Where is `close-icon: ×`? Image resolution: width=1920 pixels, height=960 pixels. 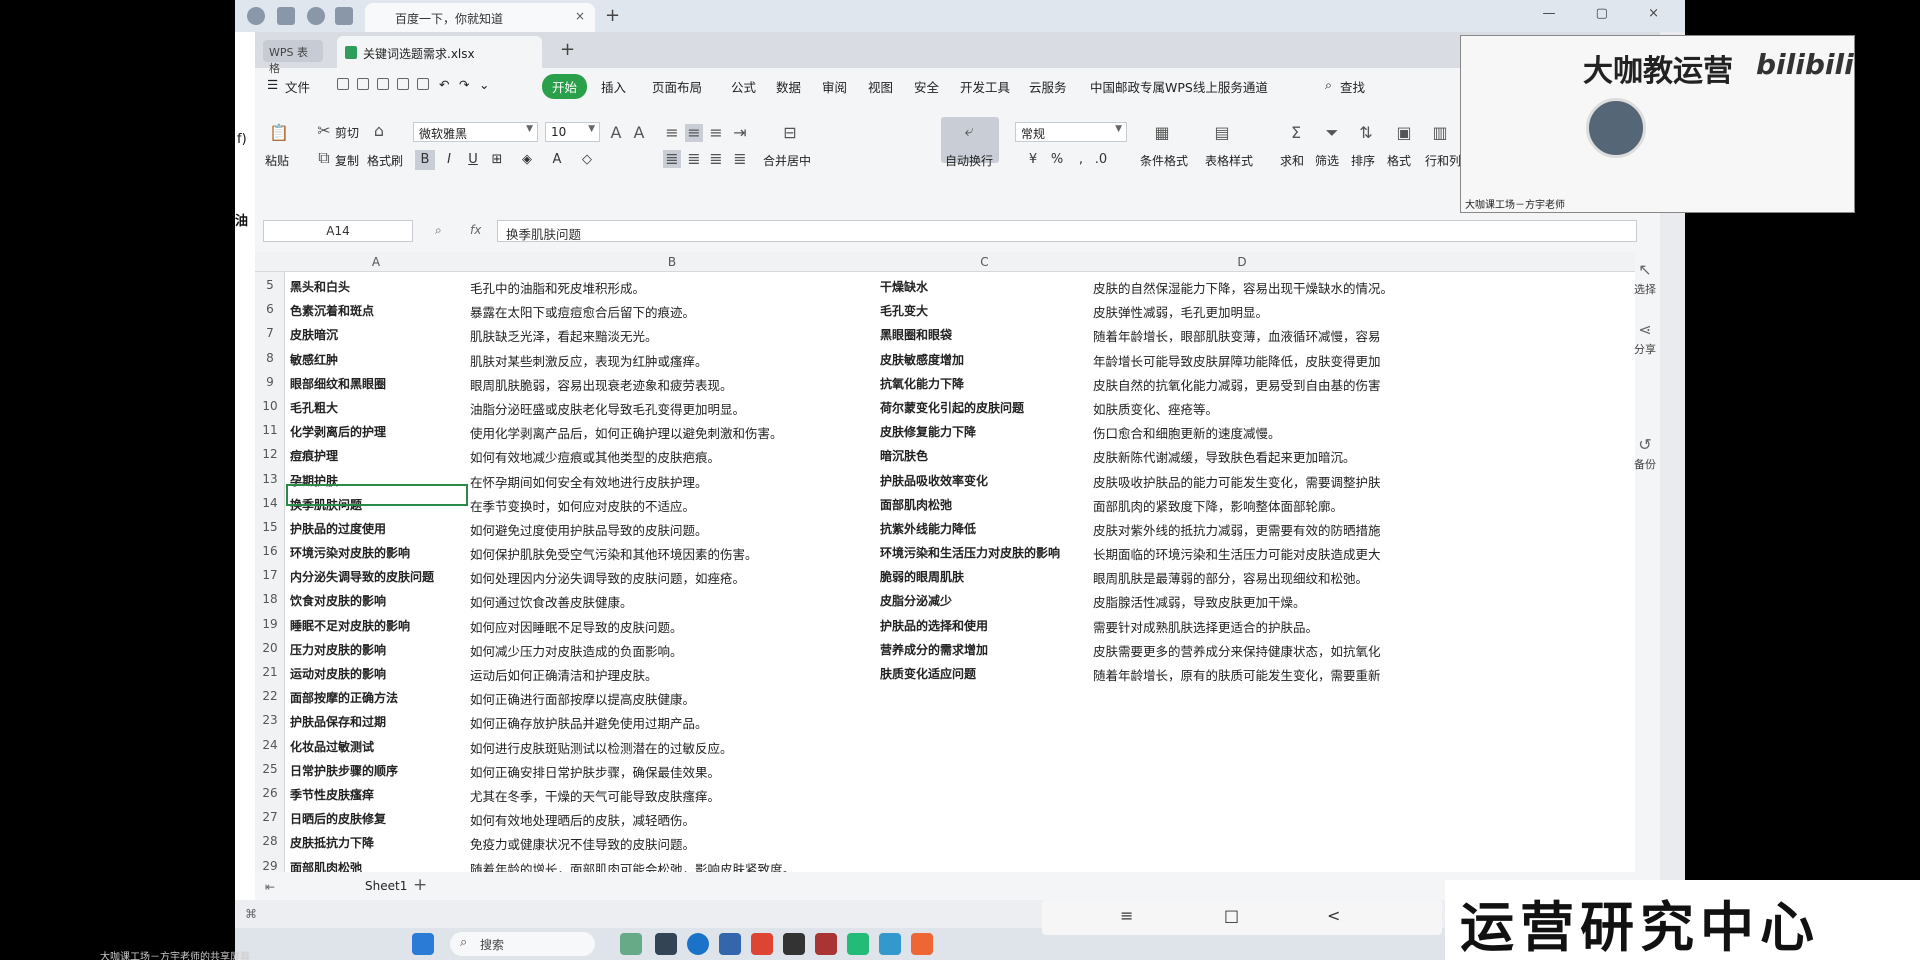
close-icon: × is located at coordinates (580, 16).